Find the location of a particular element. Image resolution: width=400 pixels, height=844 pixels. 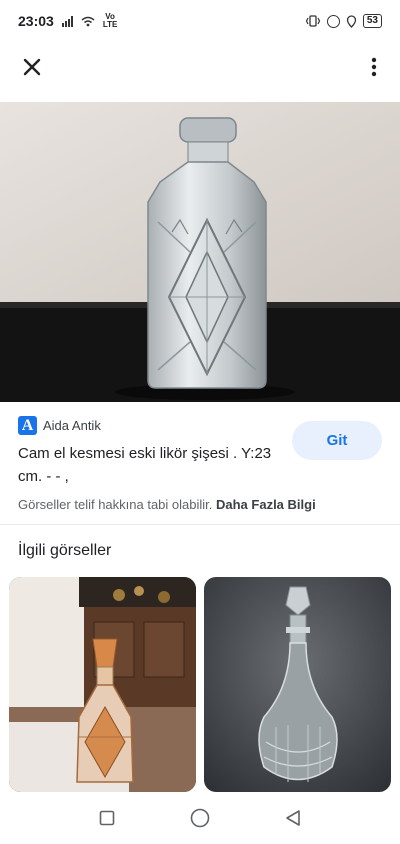

source-row: A Aida Antik is located at coordinates (59, 425).